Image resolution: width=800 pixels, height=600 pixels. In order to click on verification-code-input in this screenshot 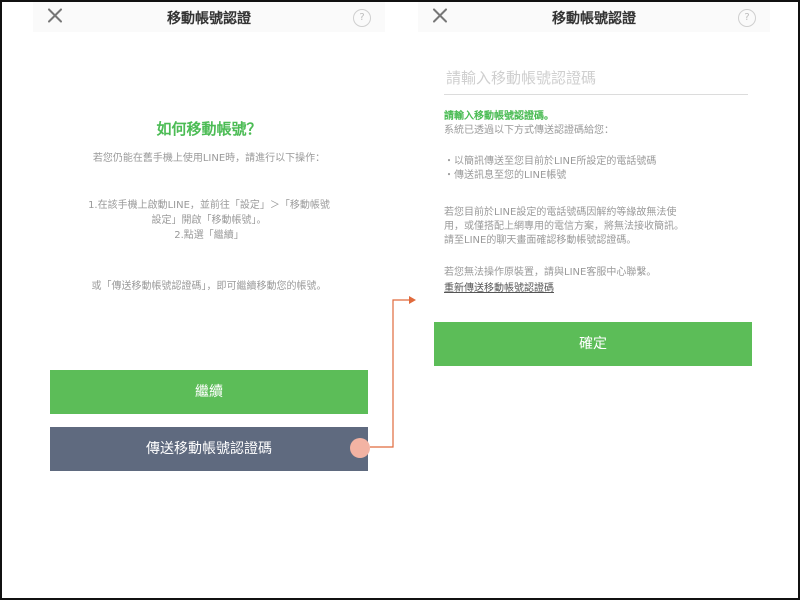, I will do `click(596, 78)`.